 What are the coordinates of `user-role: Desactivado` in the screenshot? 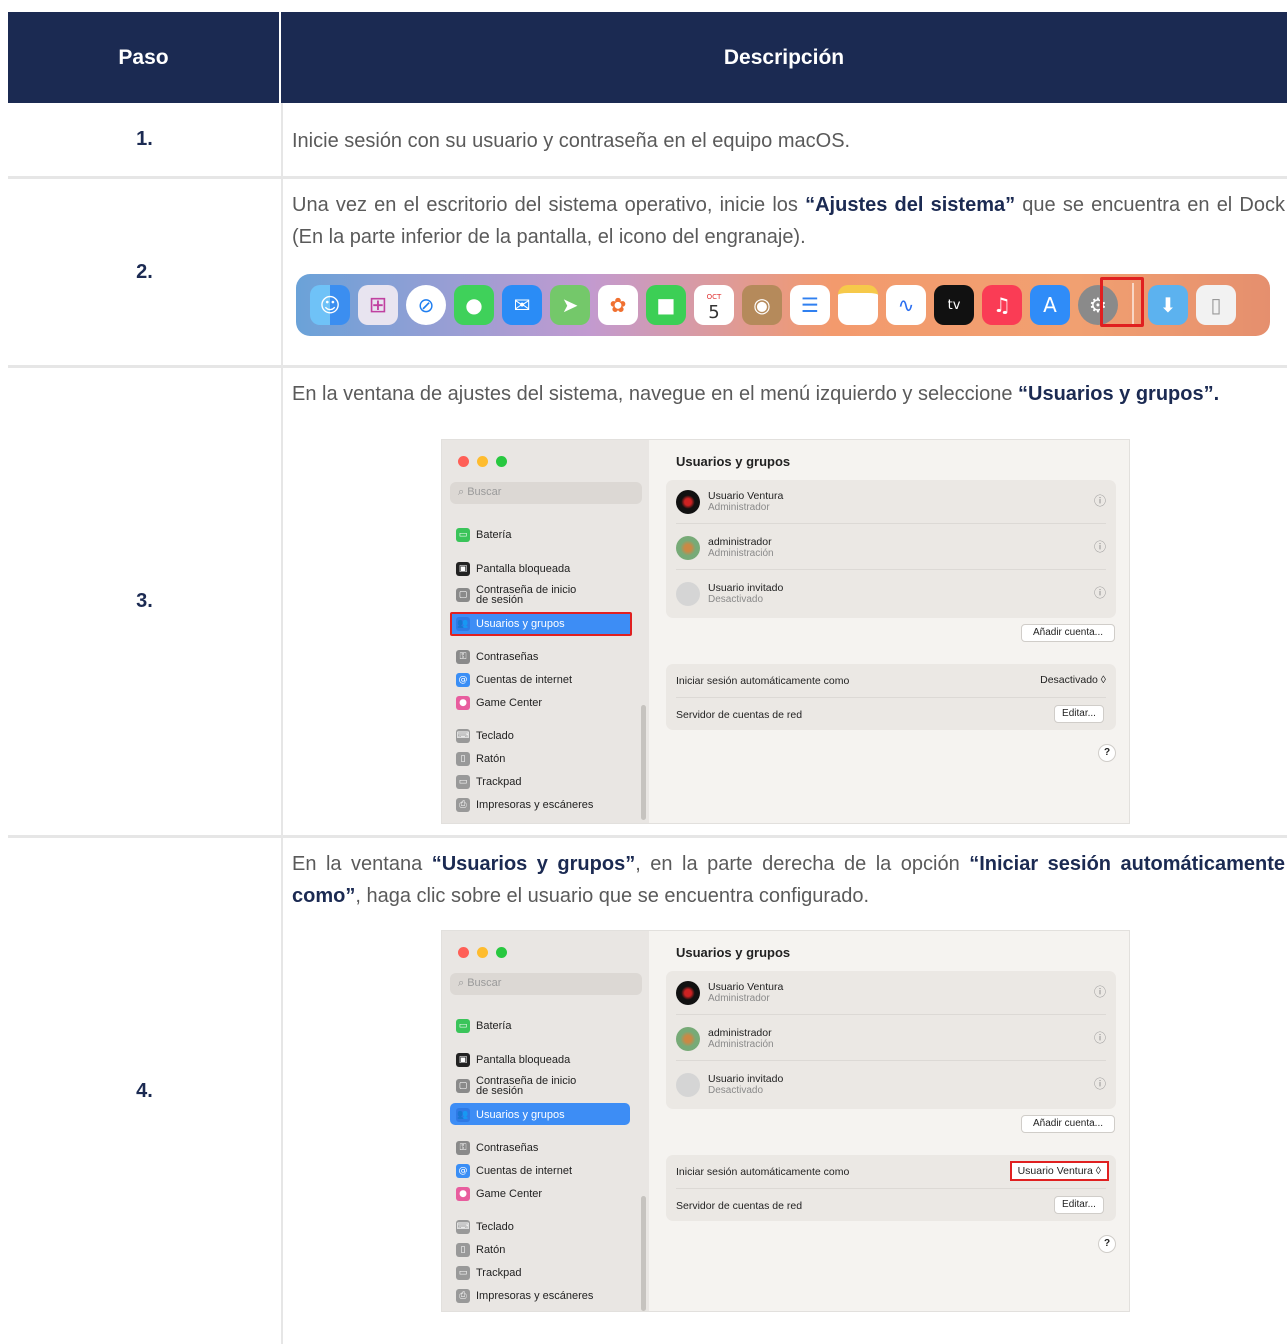 It's located at (736, 599).